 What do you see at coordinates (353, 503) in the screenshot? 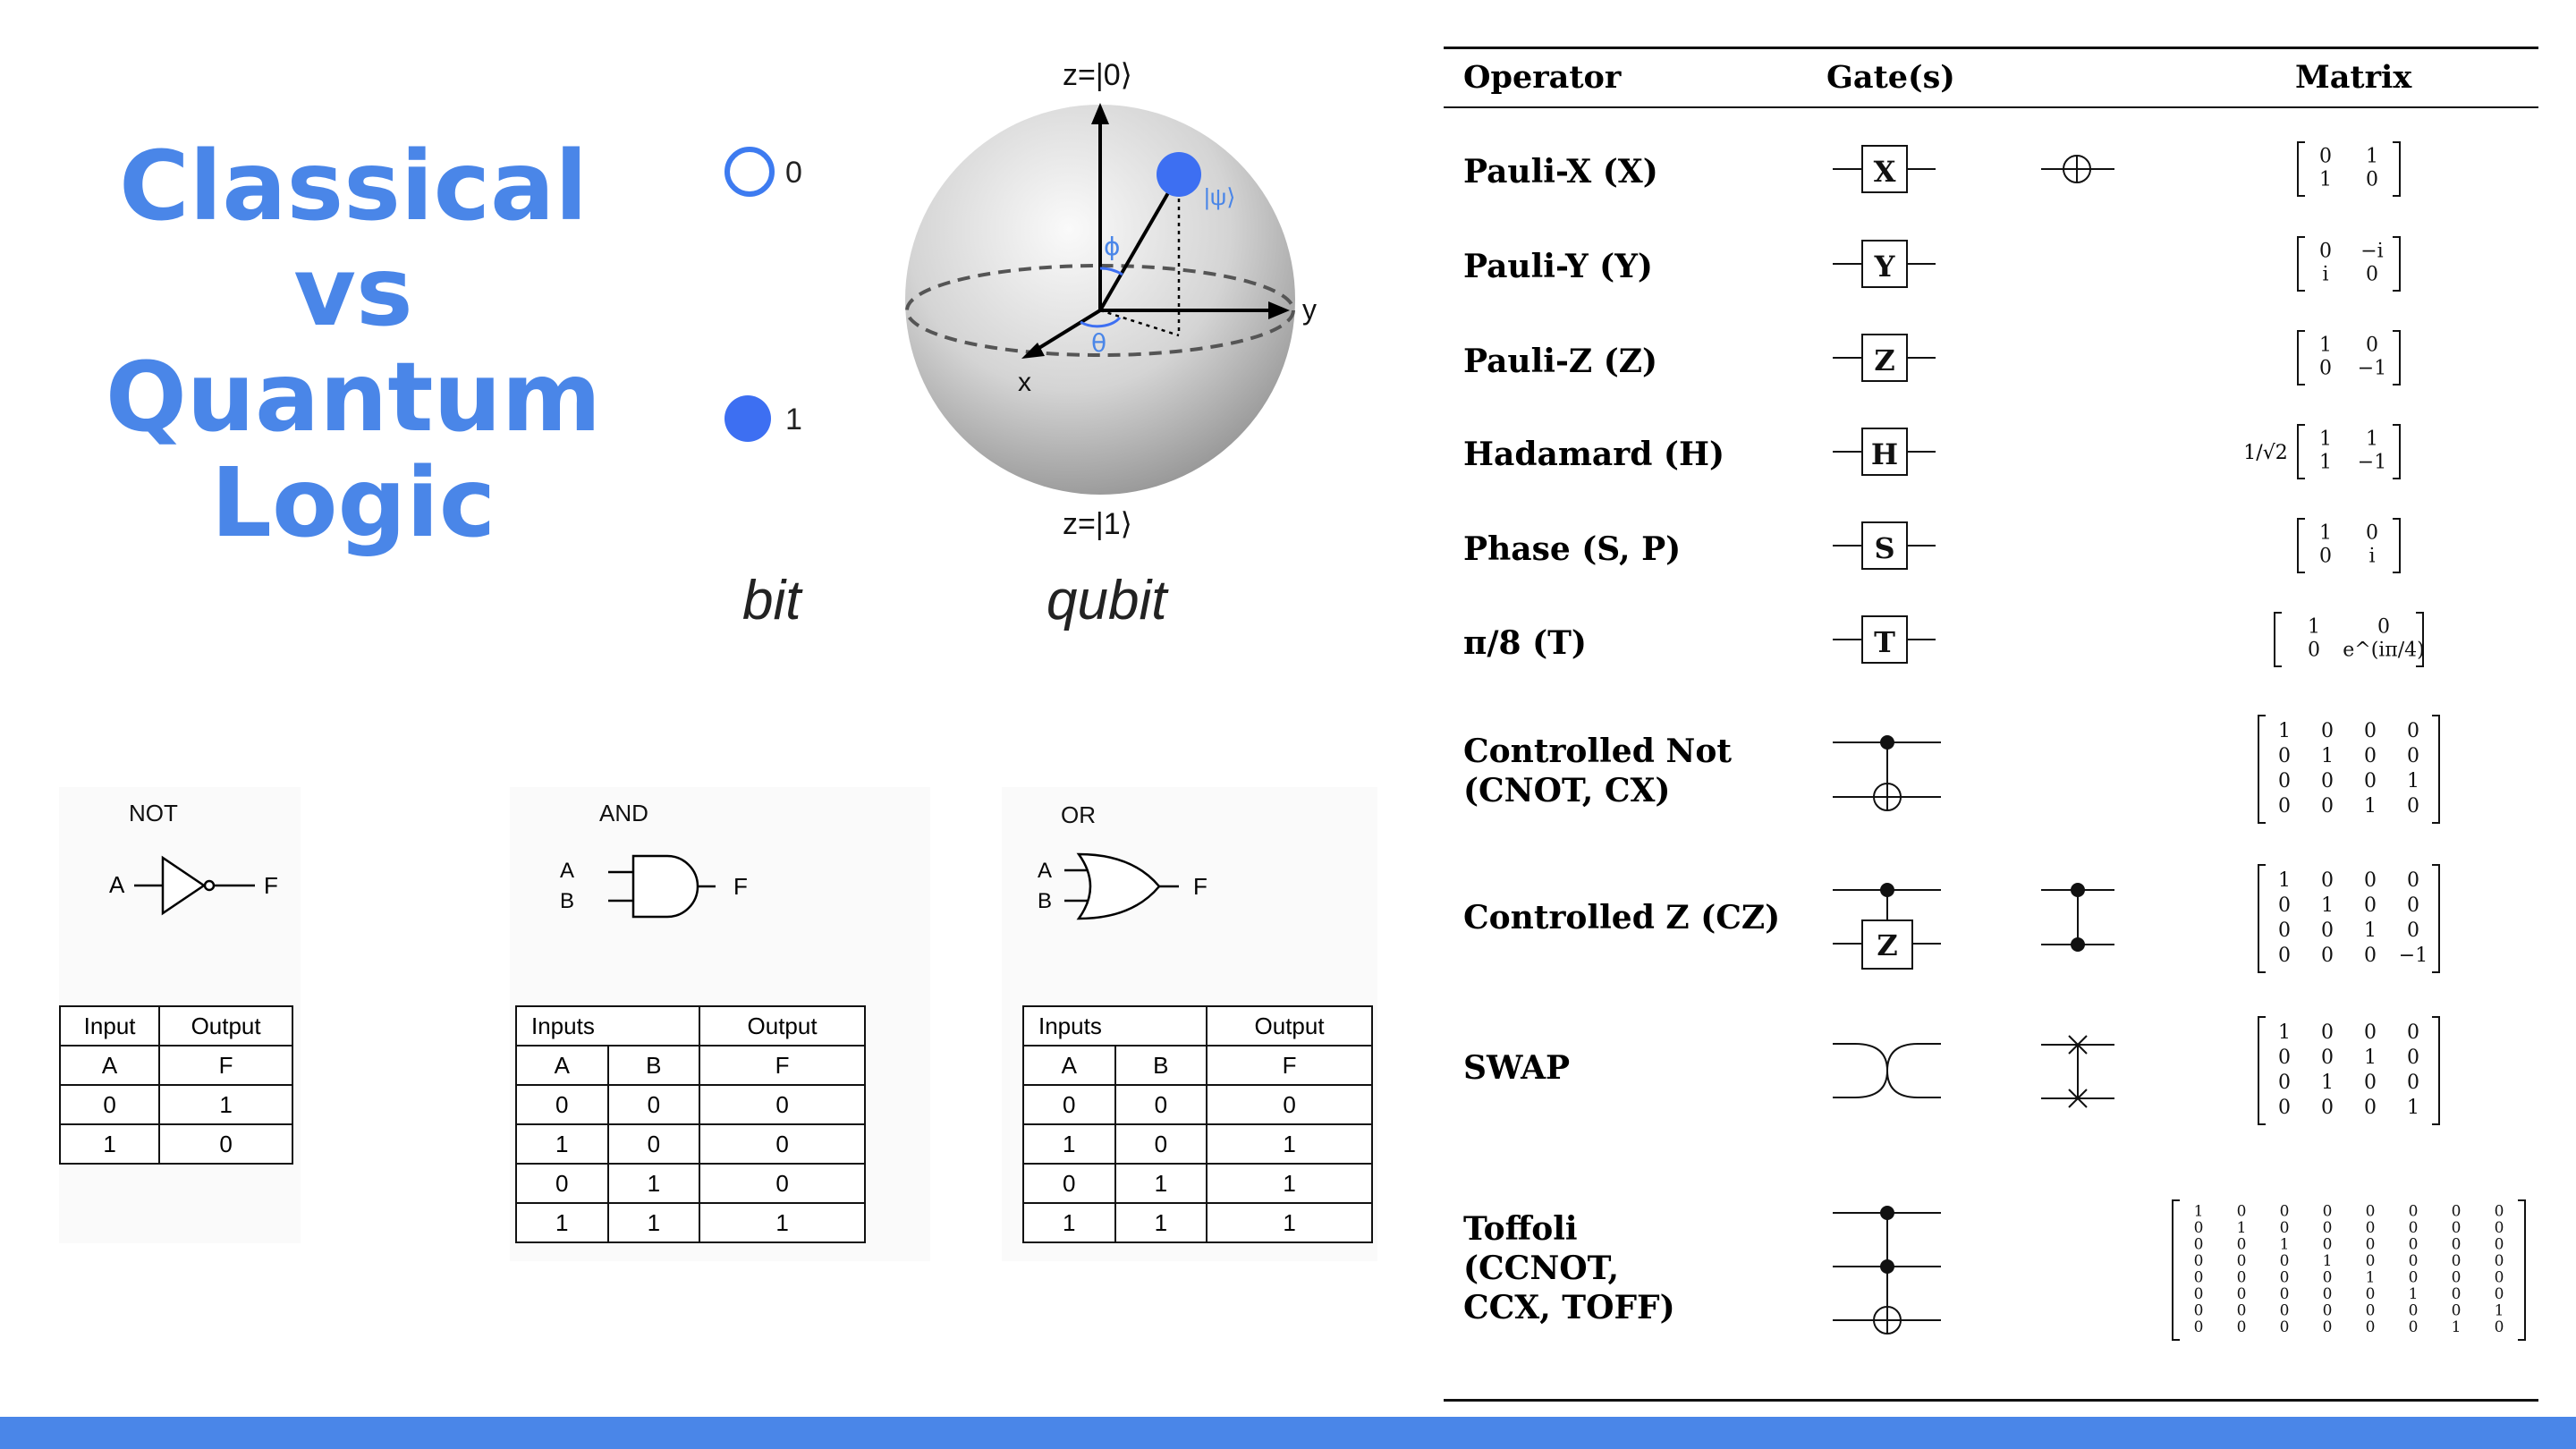
I see `title-line: Logic` at bounding box center [353, 503].